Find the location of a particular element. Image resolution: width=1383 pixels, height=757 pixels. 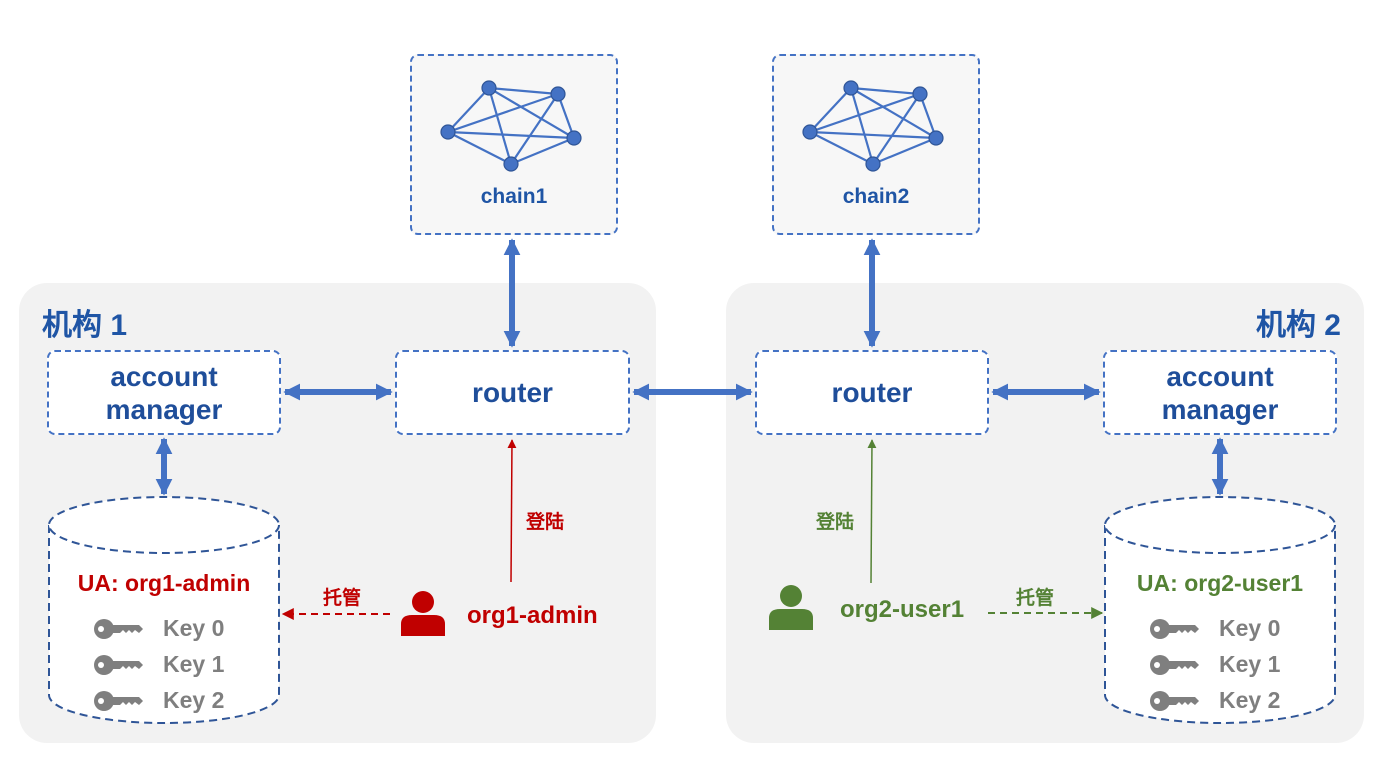

org2-custody-label: 托管 is located at coordinates (1035, 598).